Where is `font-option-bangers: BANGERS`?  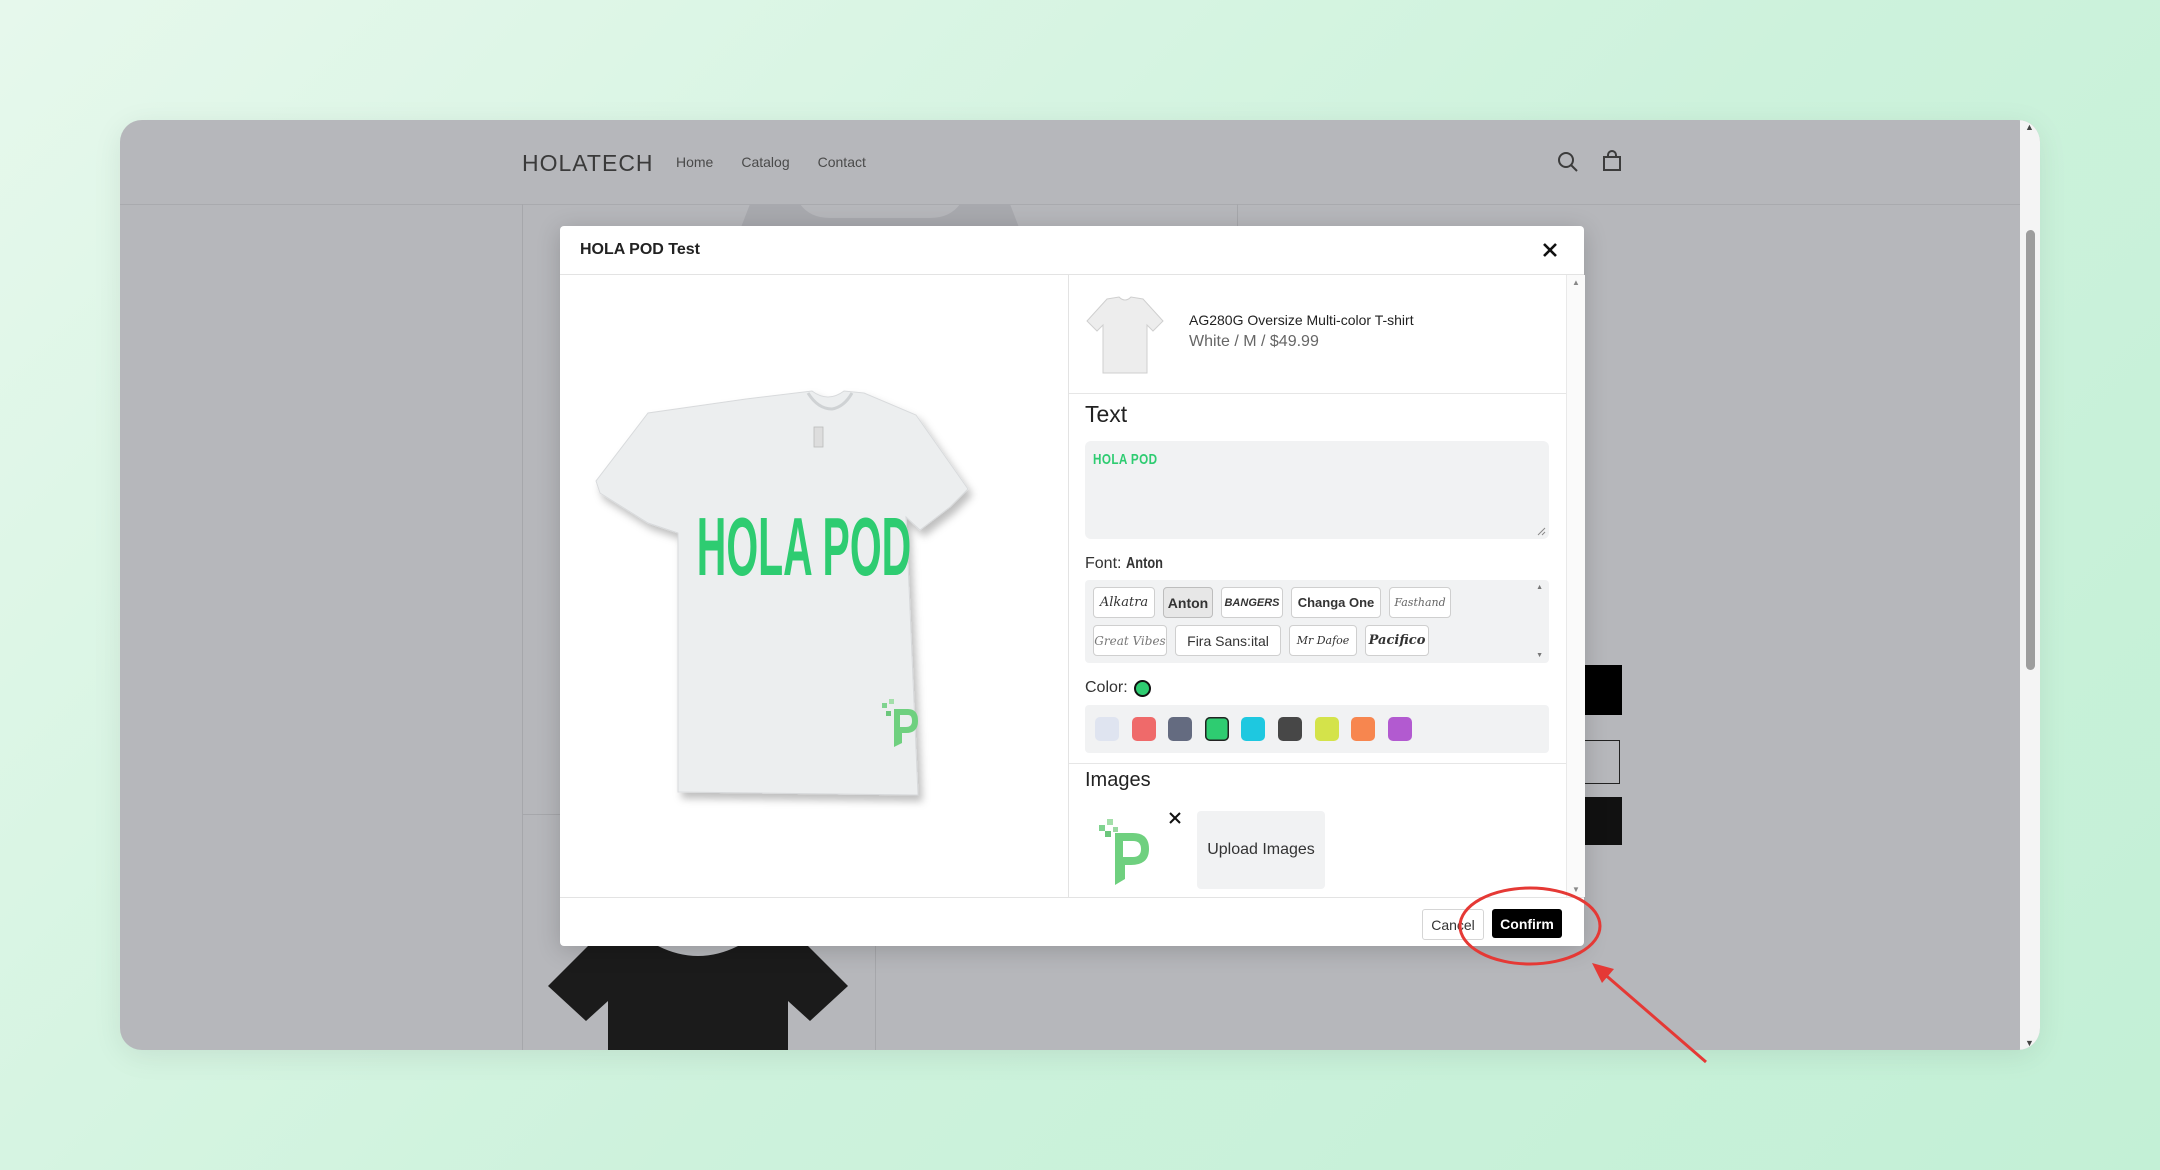 font-option-bangers: BANGERS is located at coordinates (1252, 602).